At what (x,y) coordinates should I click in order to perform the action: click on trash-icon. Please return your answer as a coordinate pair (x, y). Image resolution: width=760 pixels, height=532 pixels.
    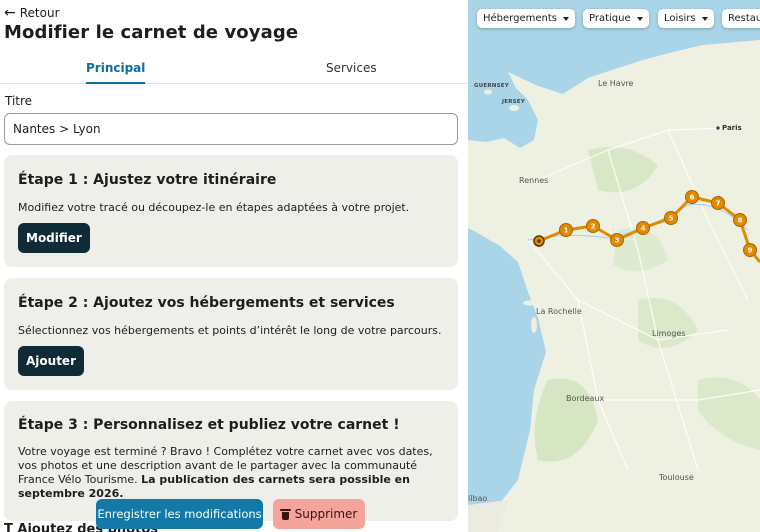
    Looking at the image, I should click on (285, 514).